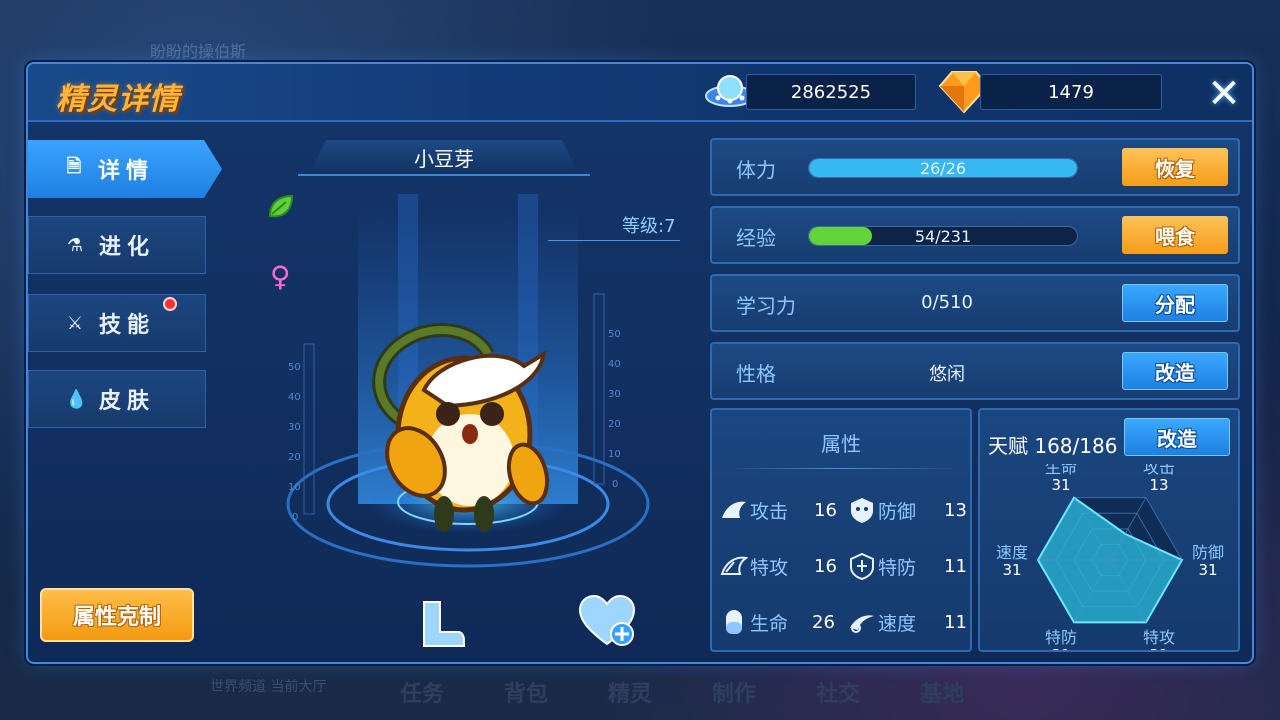 This screenshot has width=1280, height=720. Describe the element at coordinates (842, 468) in the screenshot. I see `attributes-divider` at that location.